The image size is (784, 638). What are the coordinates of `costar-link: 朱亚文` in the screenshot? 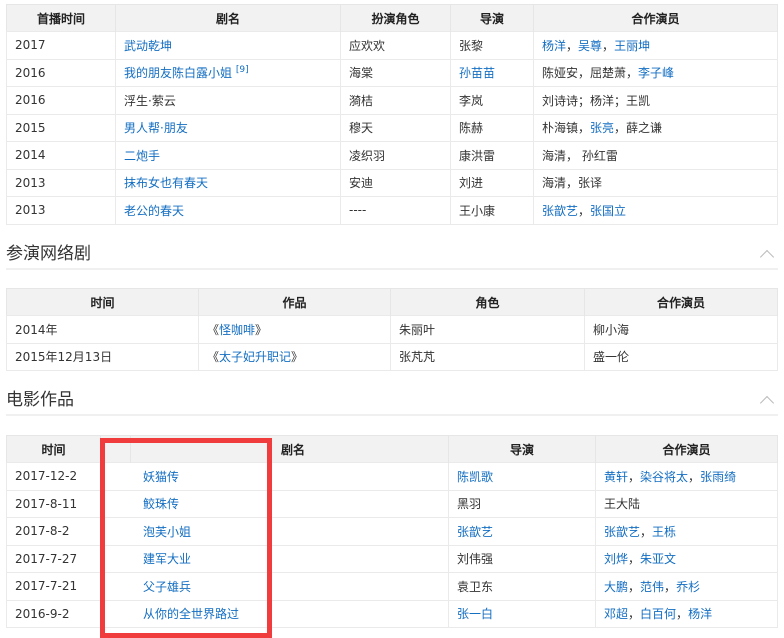 It's located at (658, 559).